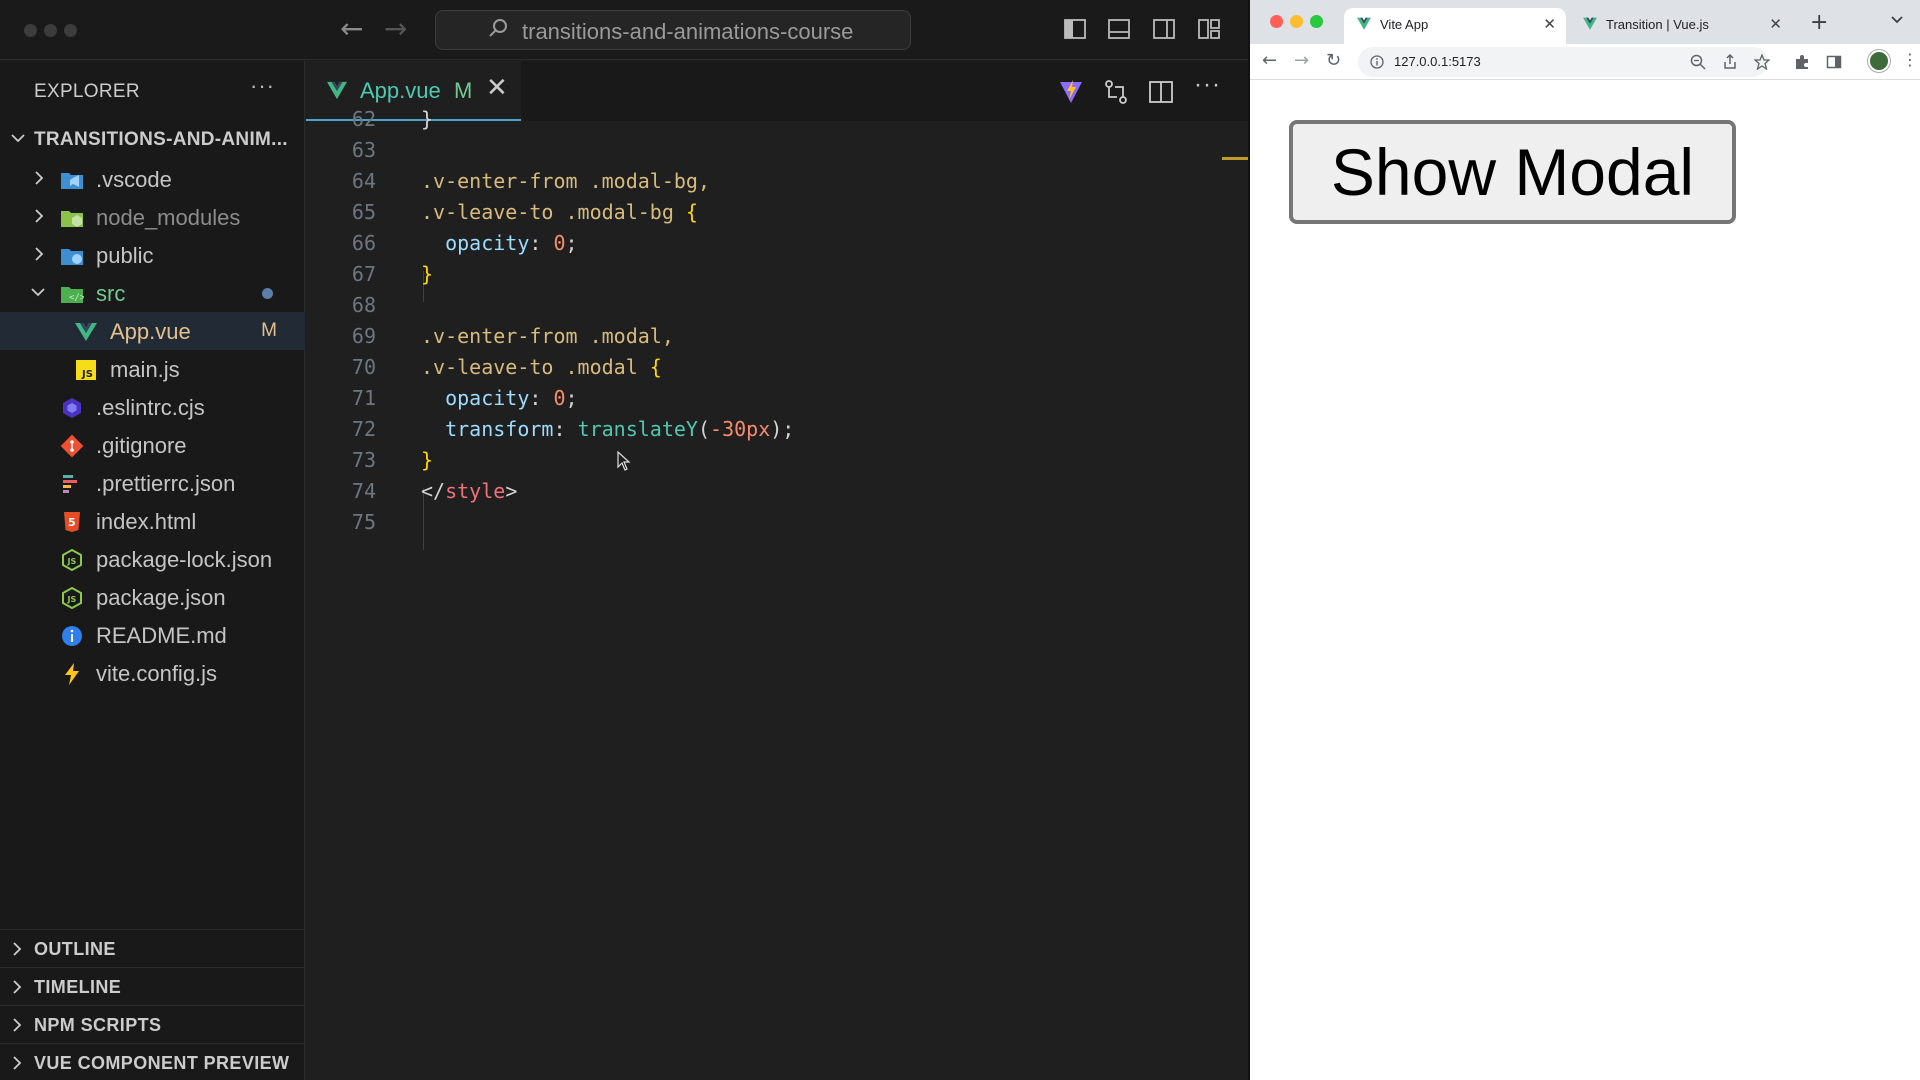  I want to click on profile-avatar, so click(1879, 61).